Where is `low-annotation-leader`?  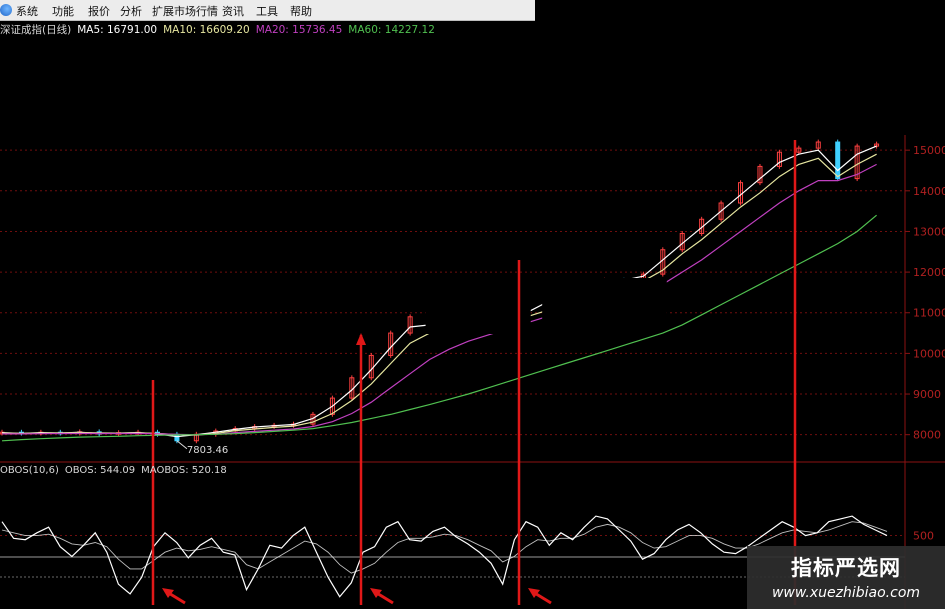 low-annotation-leader is located at coordinates (182, 445).